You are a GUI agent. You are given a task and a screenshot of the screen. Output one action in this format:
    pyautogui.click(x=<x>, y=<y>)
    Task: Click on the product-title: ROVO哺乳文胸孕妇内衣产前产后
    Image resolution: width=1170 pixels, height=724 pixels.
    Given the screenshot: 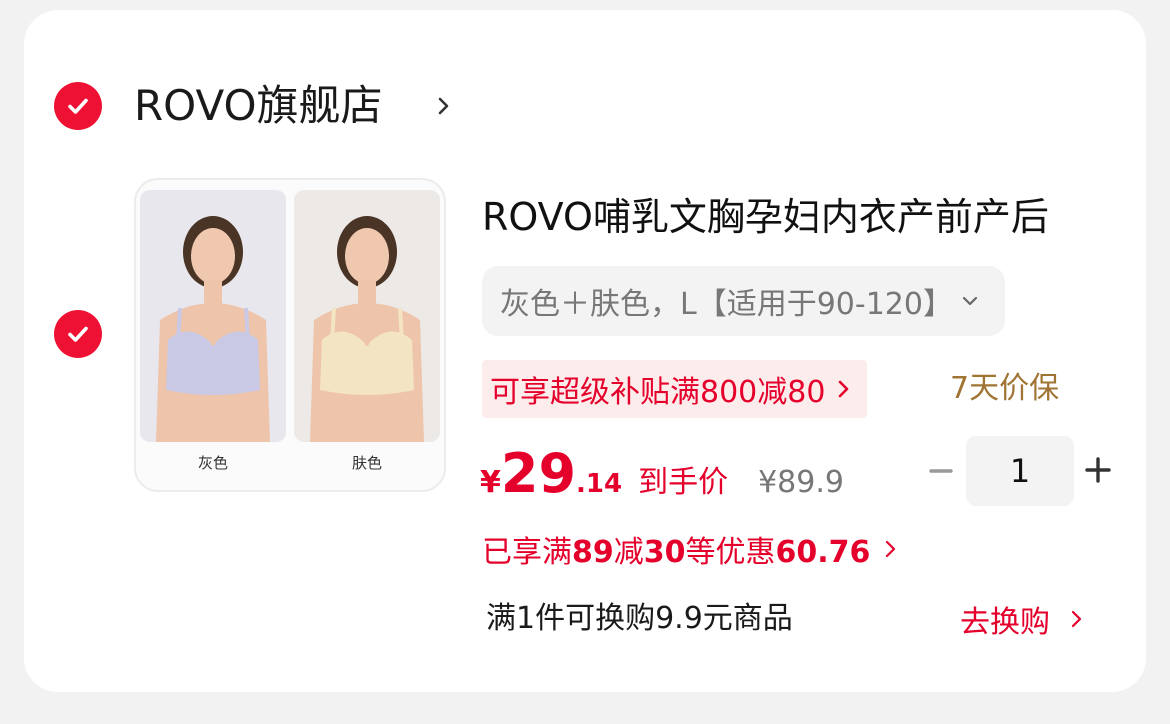 What is the action you would take?
    pyautogui.click(x=807, y=217)
    